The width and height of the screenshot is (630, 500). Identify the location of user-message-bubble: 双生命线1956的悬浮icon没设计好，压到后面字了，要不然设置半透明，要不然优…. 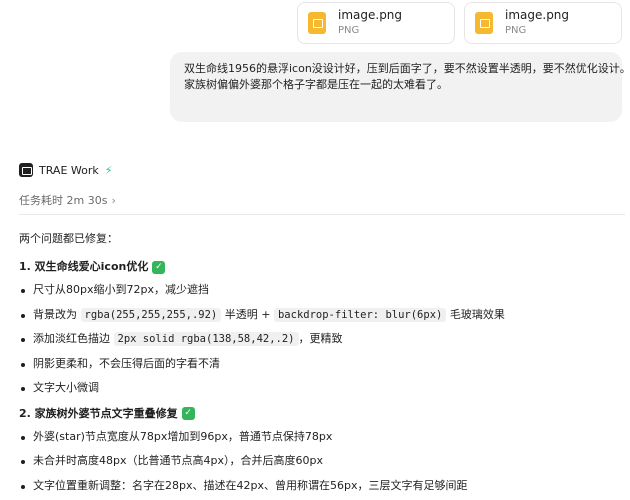
(400, 87).